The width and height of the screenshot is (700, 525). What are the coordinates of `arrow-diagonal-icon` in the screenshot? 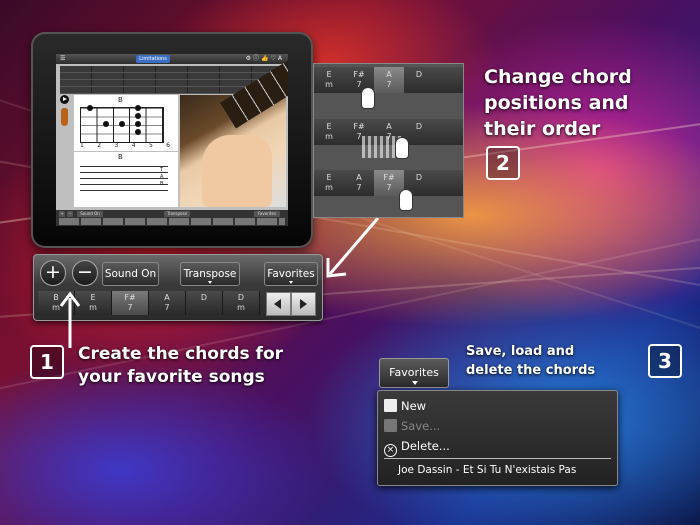 It's located at (353, 247).